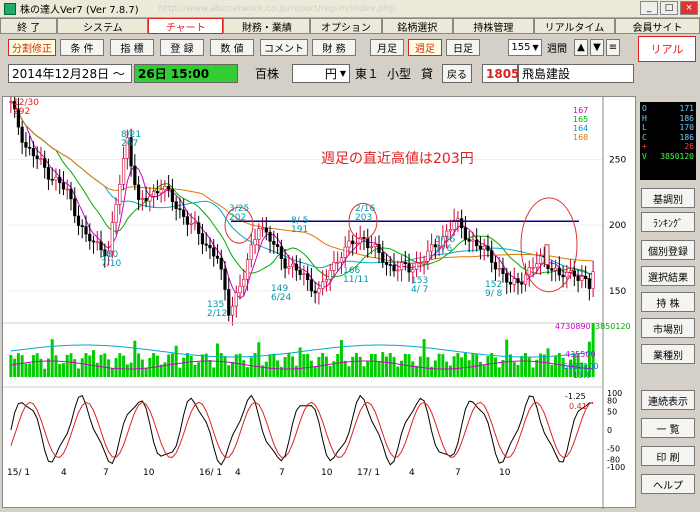 The height and width of the screenshot is (512, 700). I want to click on side-button-5: 市場別, so click(668, 328).